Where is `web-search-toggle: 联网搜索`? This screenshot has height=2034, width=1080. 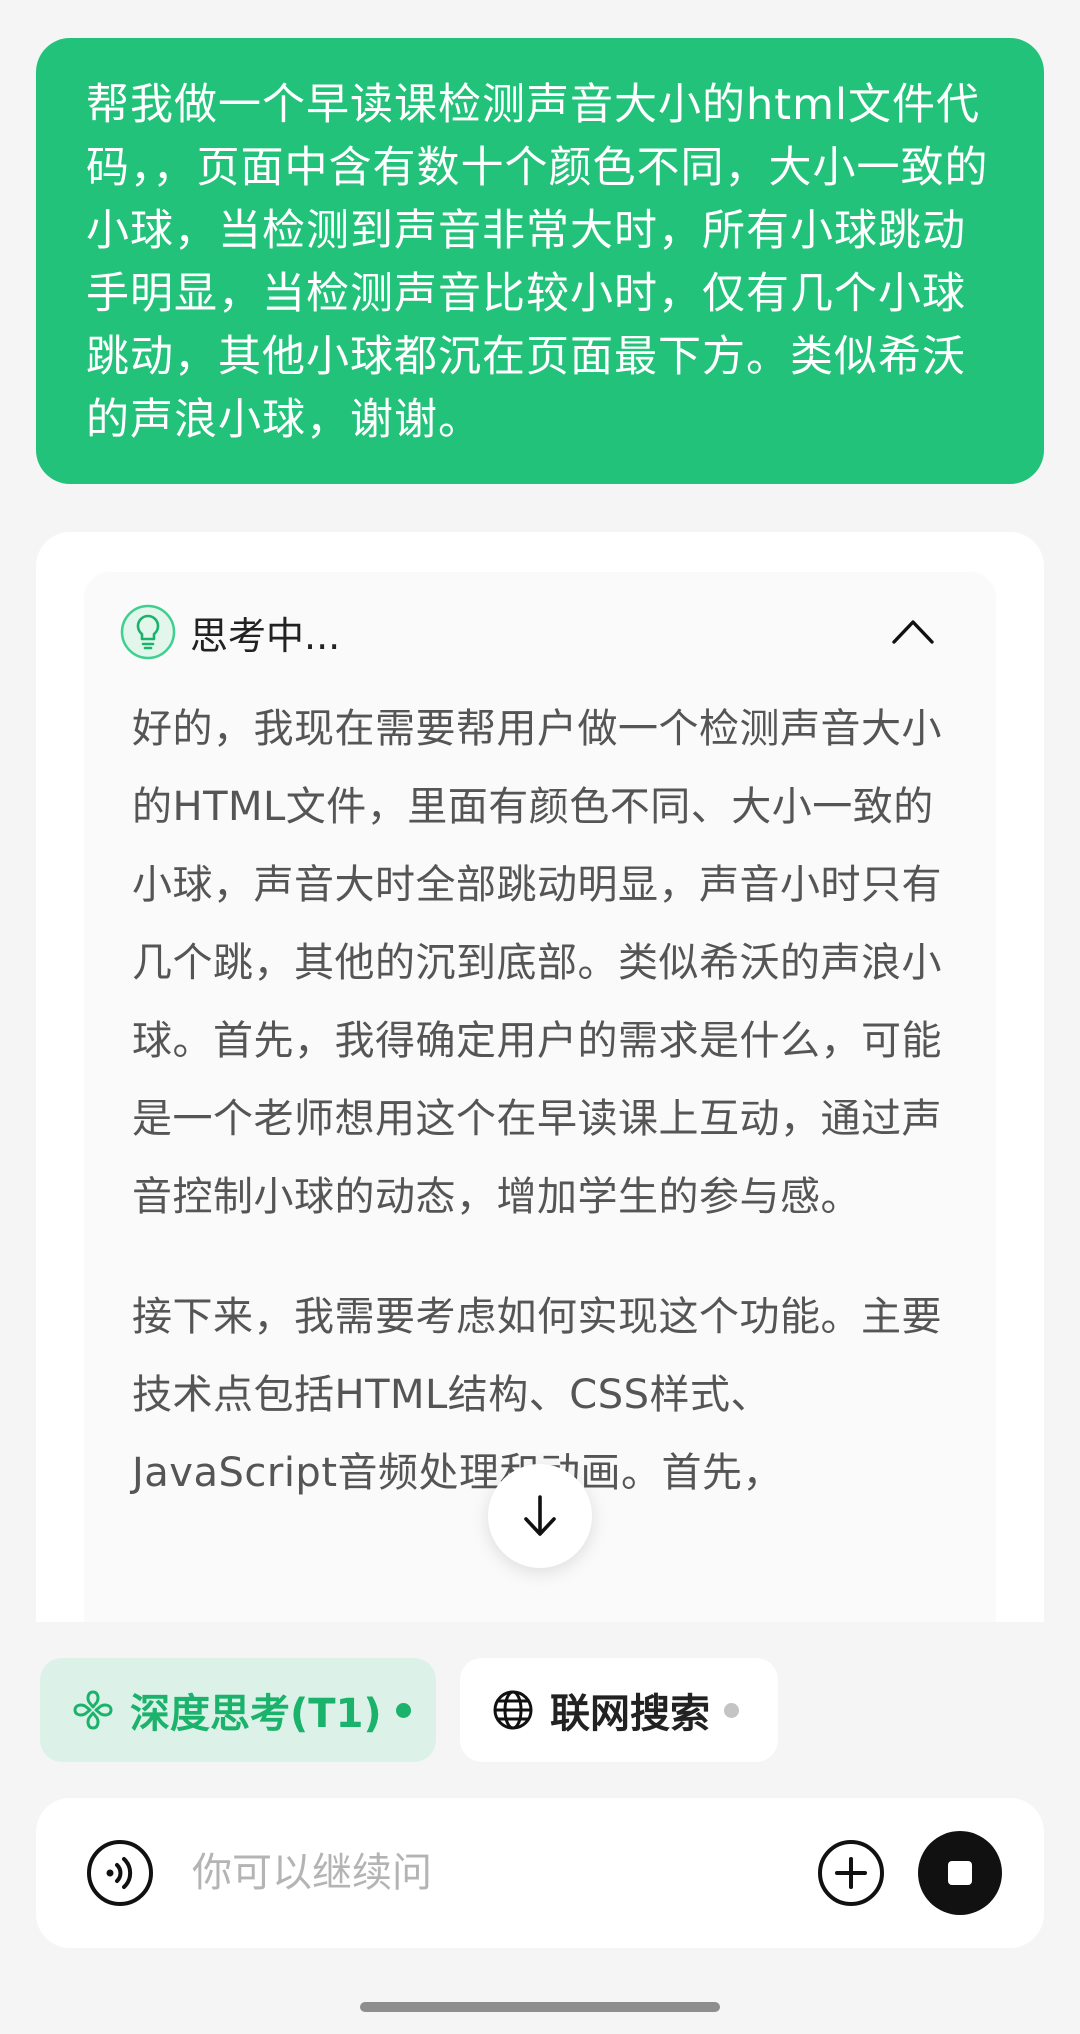
web-search-toggle: 联网搜索 is located at coordinates (619, 1710).